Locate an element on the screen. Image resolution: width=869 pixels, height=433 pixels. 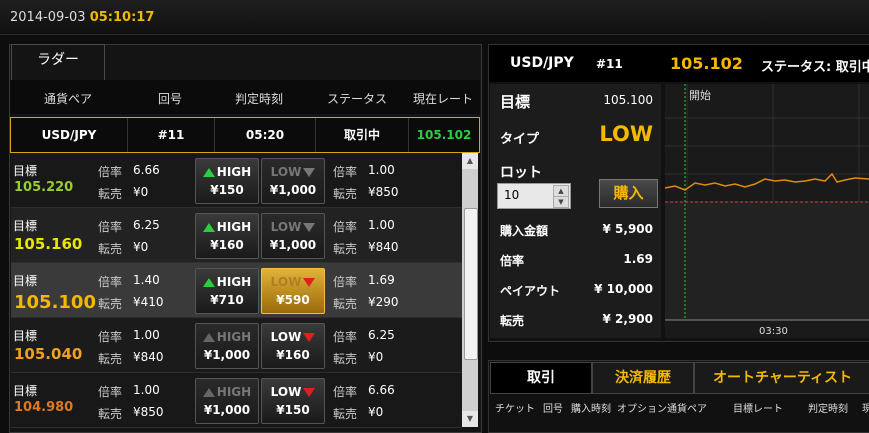
scroll-up-icon: ▲ is located at coordinates (470, 161).